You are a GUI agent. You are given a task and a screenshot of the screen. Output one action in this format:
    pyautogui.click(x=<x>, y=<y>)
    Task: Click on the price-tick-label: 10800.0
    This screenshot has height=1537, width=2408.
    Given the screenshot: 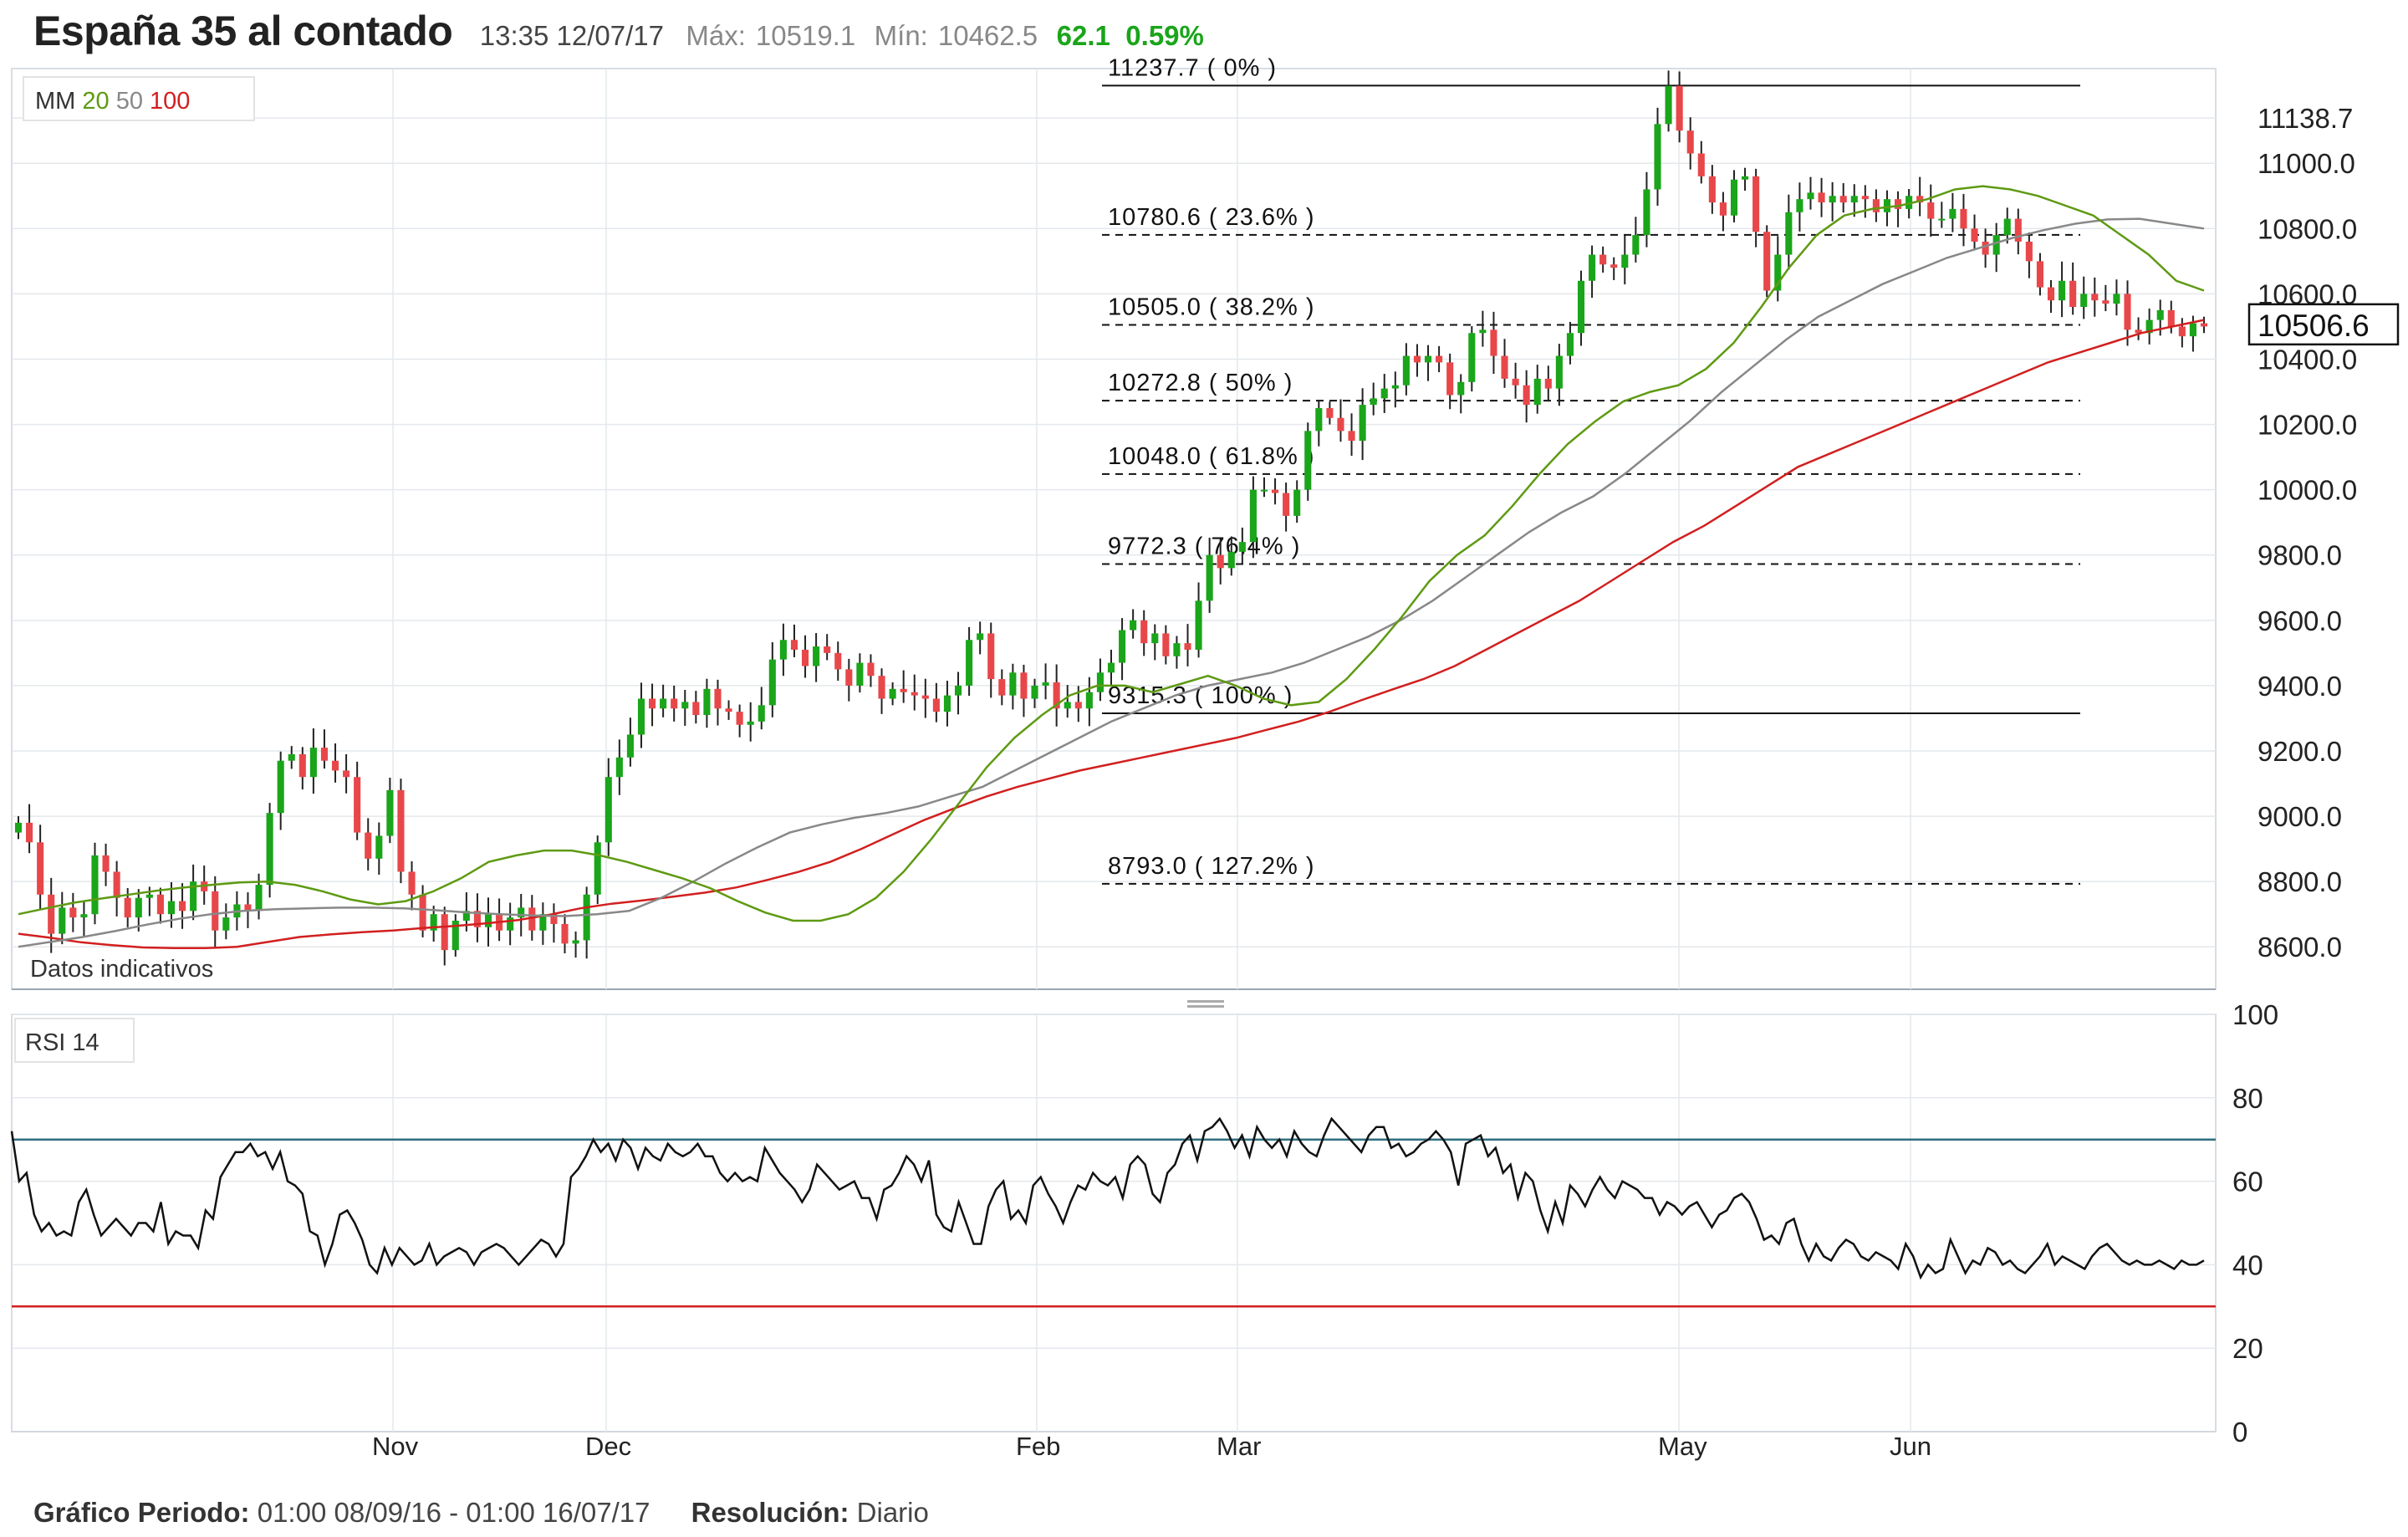 What is the action you would take?
    pyautogui.click(x=2307, y=228)
    